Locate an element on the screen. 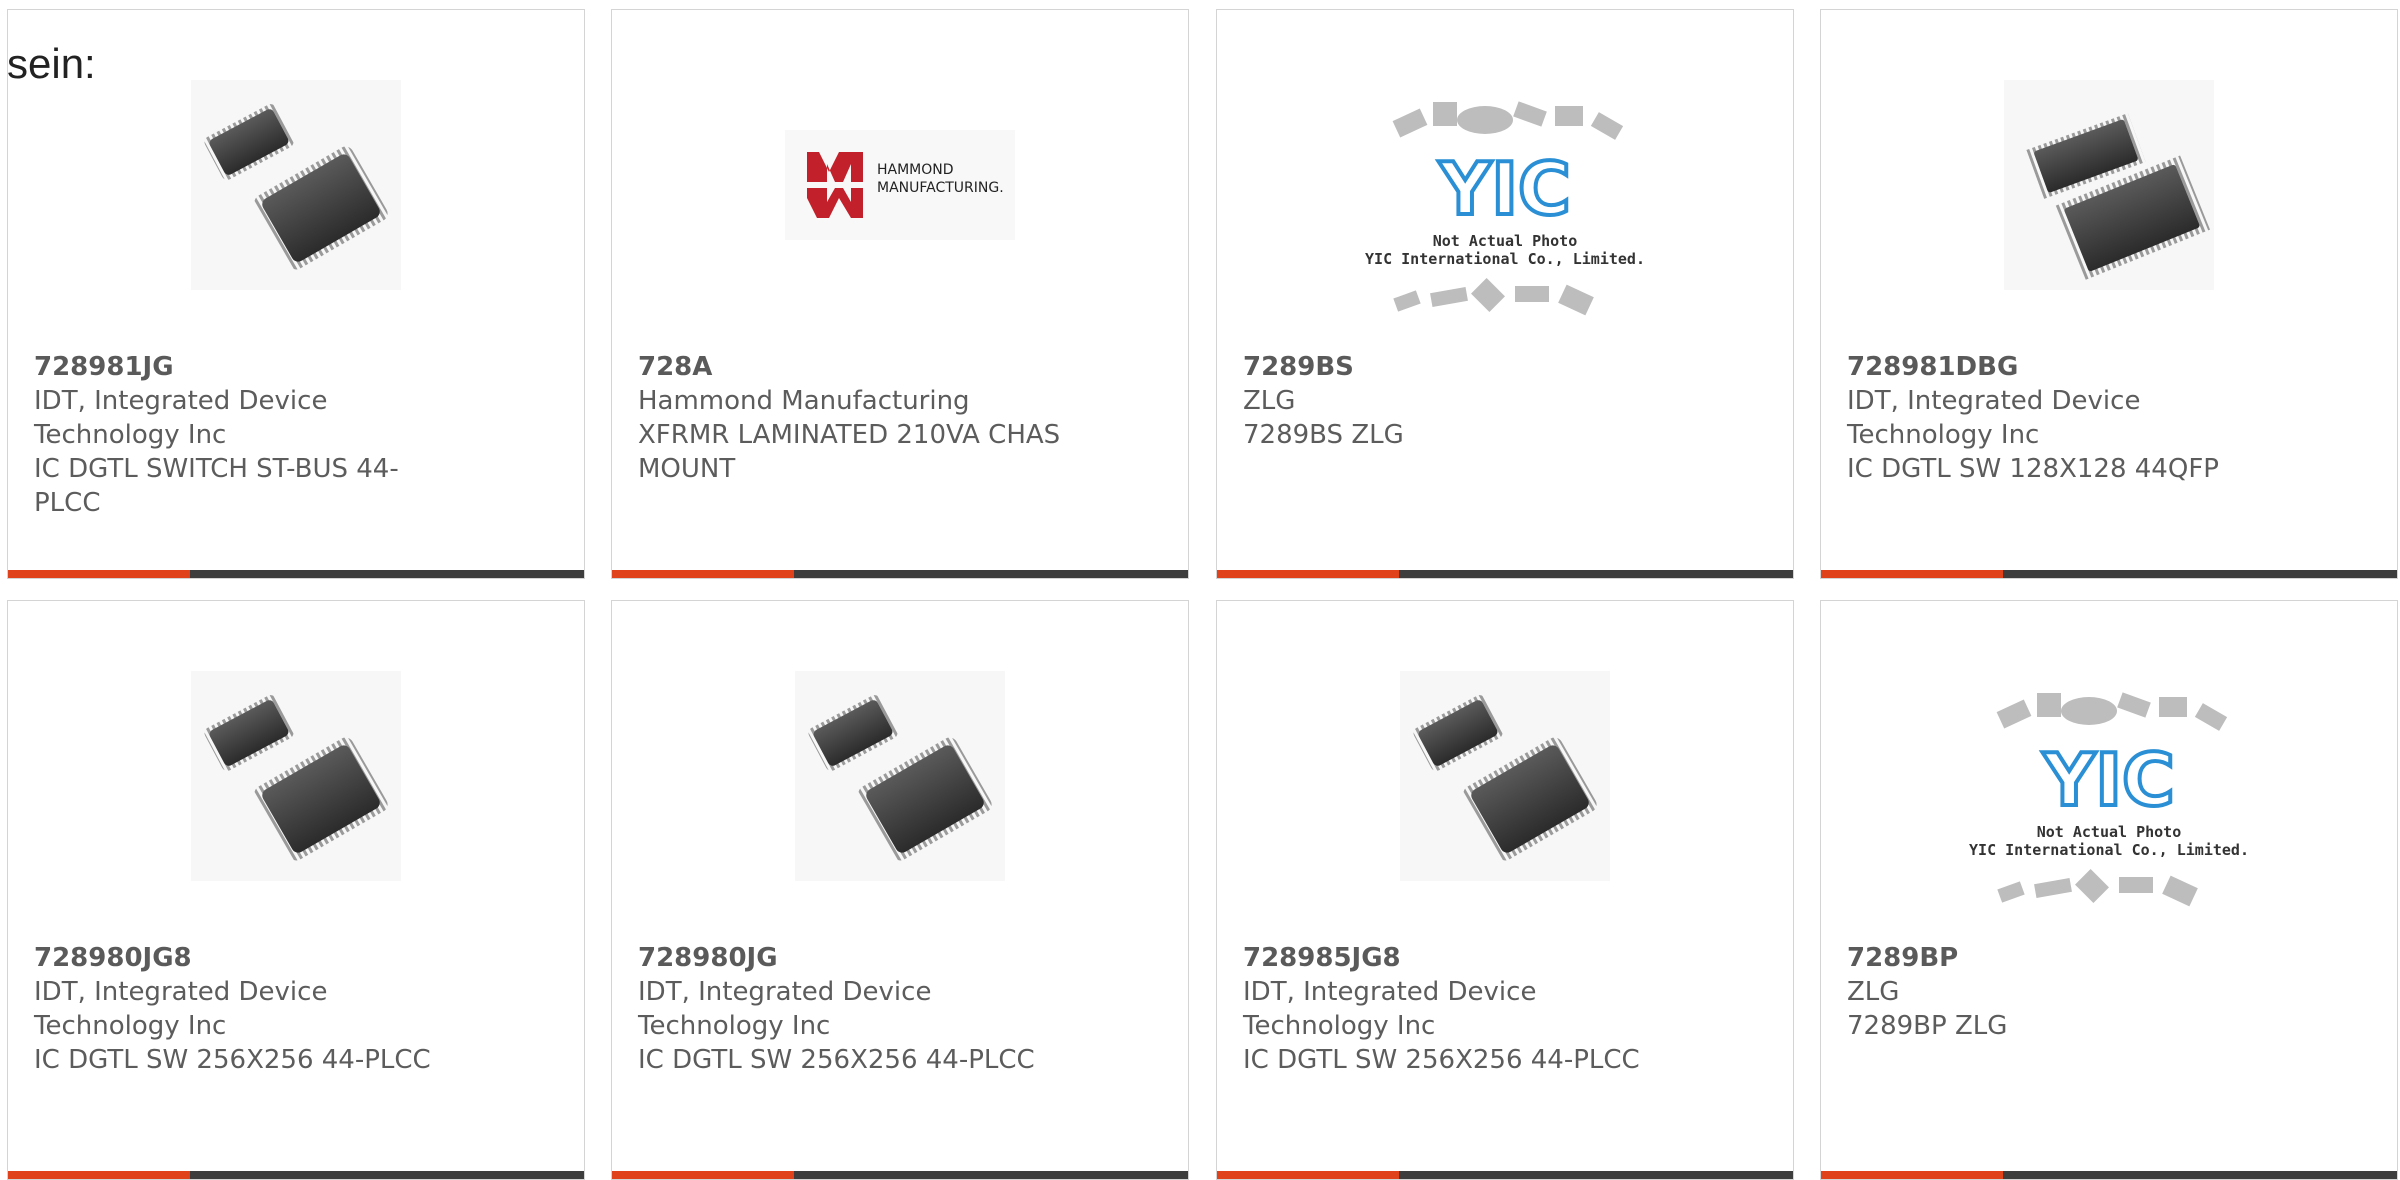 This screenshot has width=2400, height=1180. description: 7289BS ZLG is located at coordinates (1323, 435).